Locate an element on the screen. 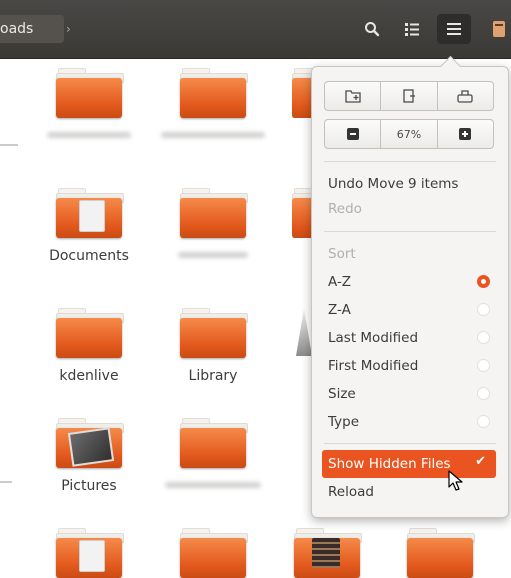  show-hidden-files-item: Show Hidden Files ✔ is located at coordinates (409, 464).